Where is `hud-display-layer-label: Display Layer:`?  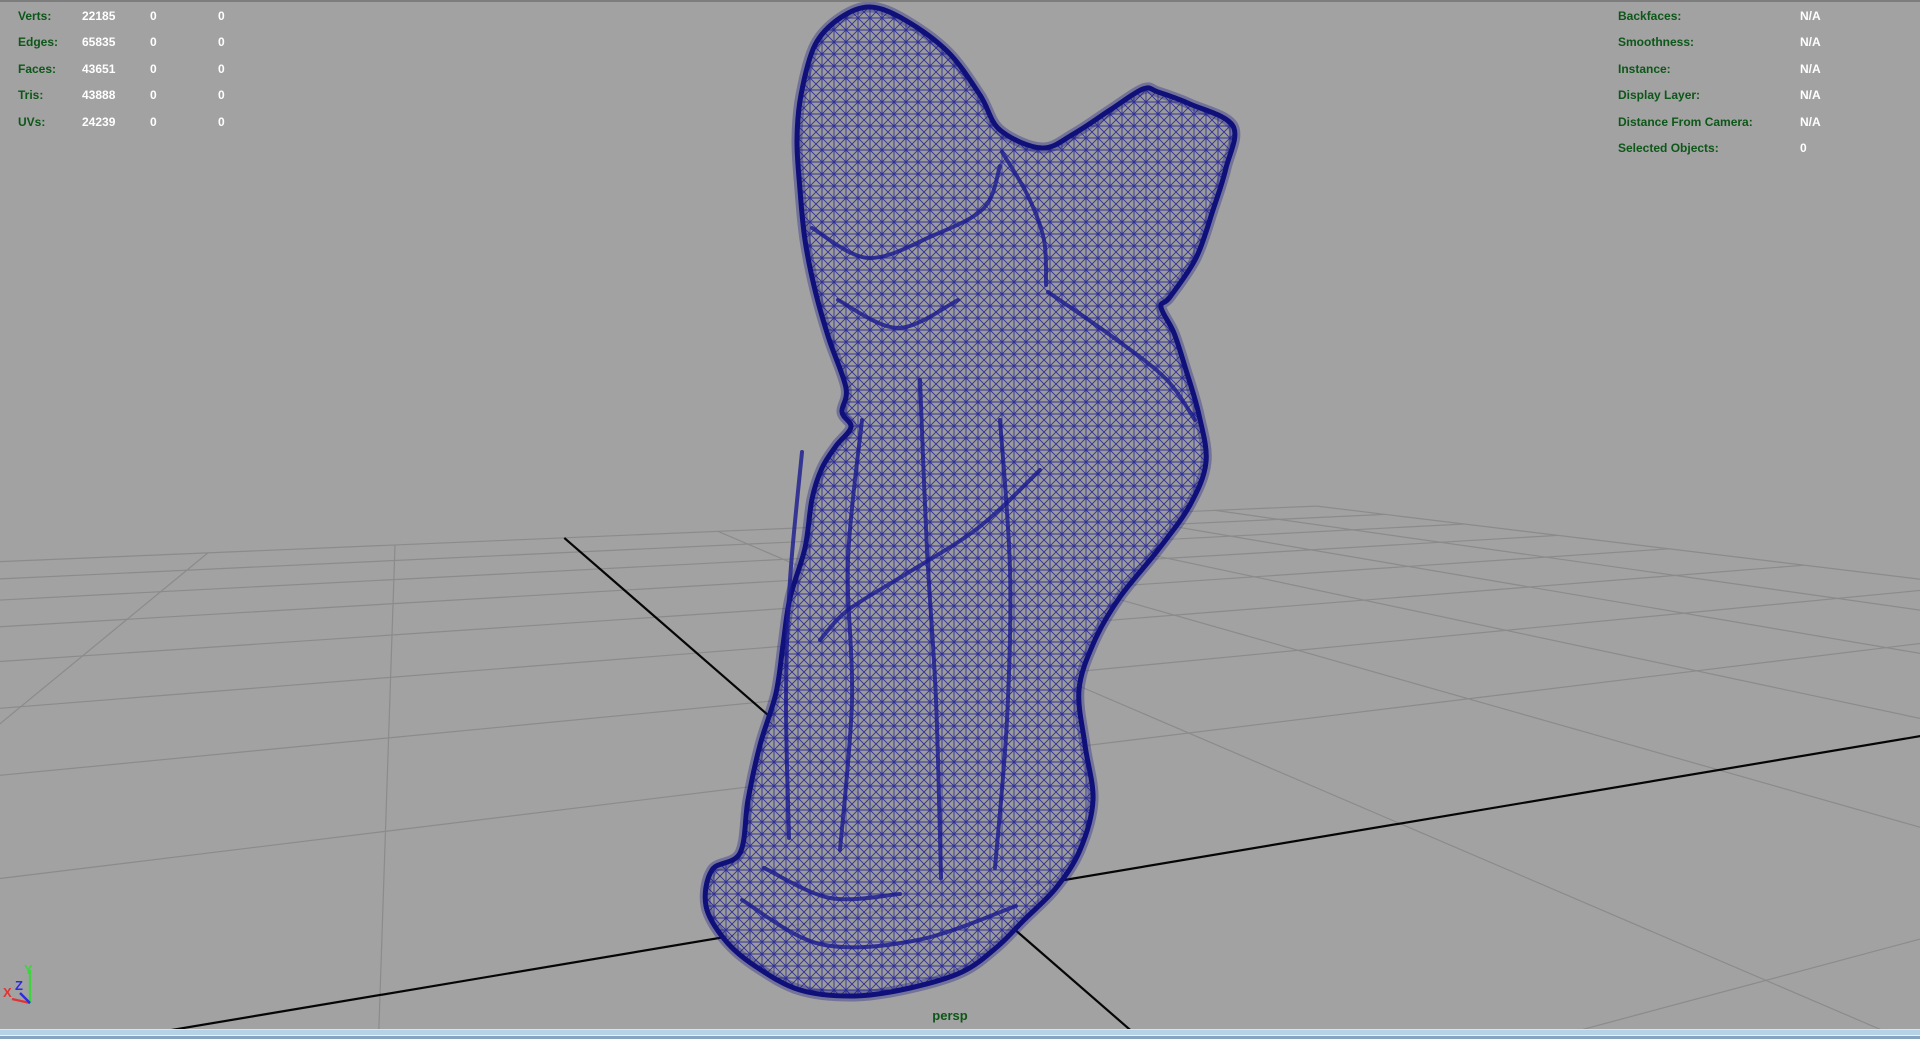
hud-display-layer-label: Display Layer: is located at coordinates (1659, 95).